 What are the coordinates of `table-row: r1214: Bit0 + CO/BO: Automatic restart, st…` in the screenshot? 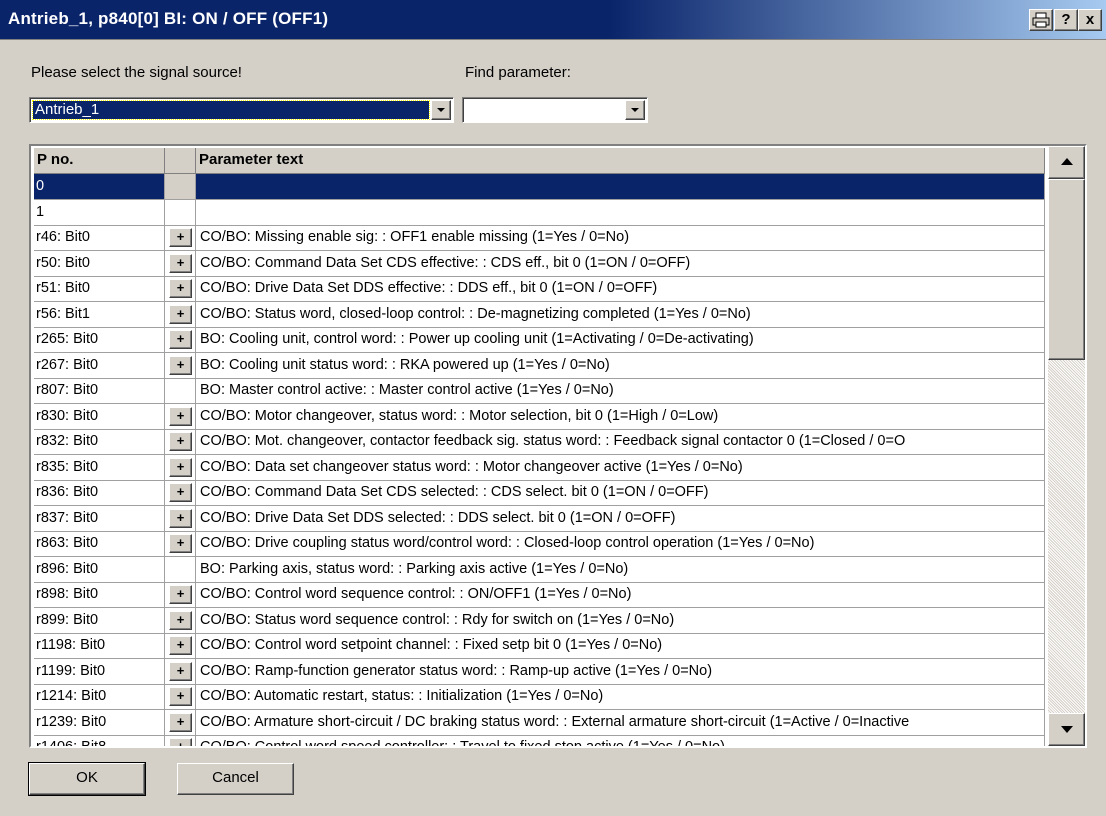 It's located at (539, 697).